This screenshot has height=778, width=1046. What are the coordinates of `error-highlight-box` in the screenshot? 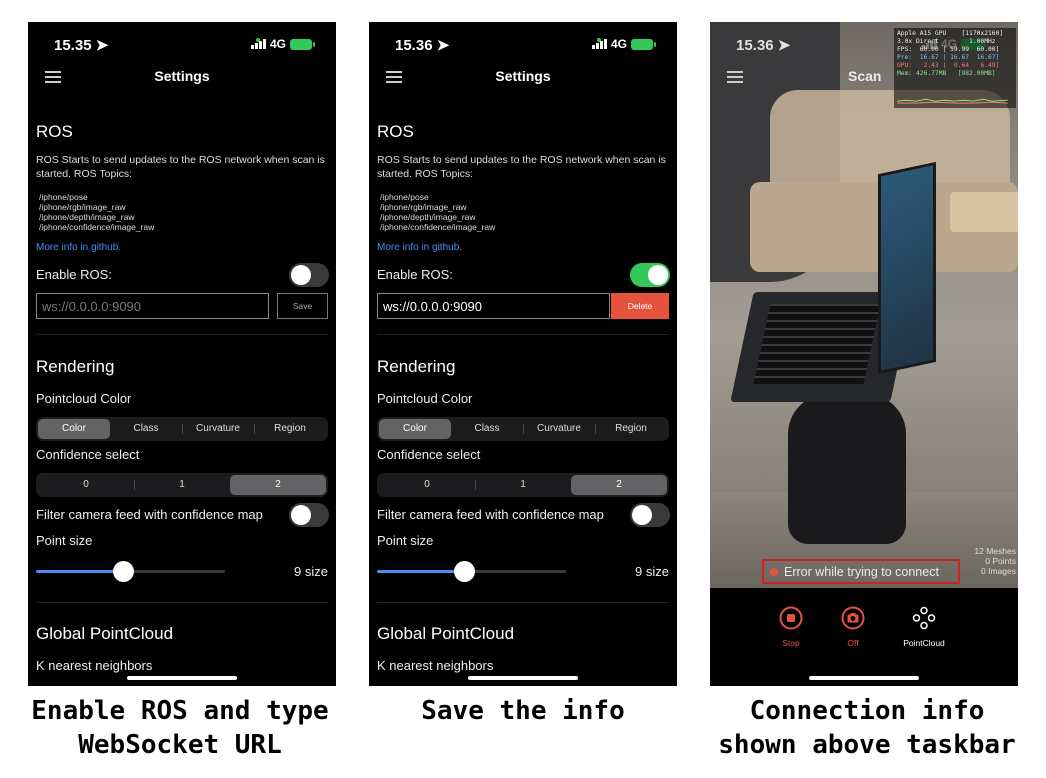 It's located at (861, 571).